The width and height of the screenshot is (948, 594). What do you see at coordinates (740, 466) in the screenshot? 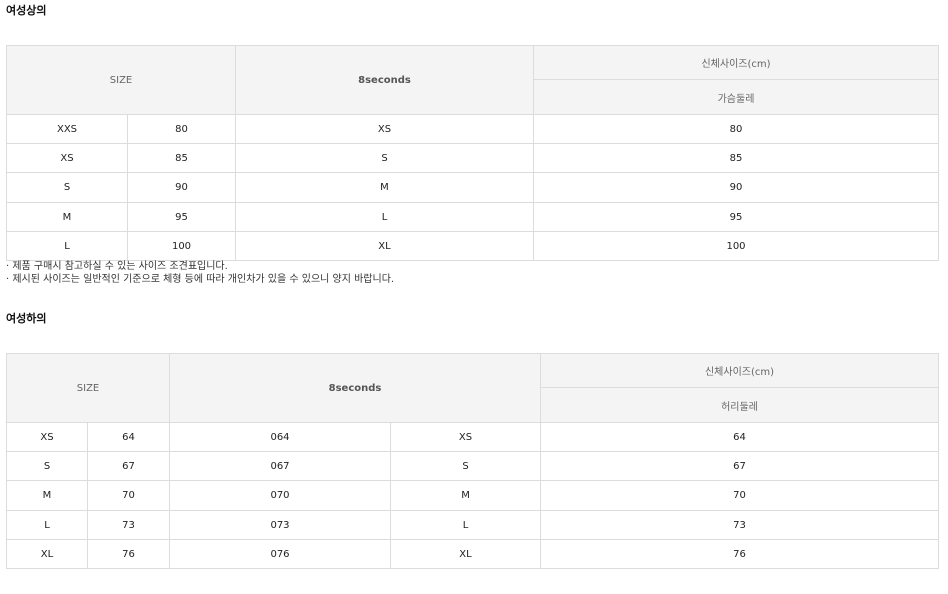
I see `waist-cell: 67` at bounding box center [740, 466].